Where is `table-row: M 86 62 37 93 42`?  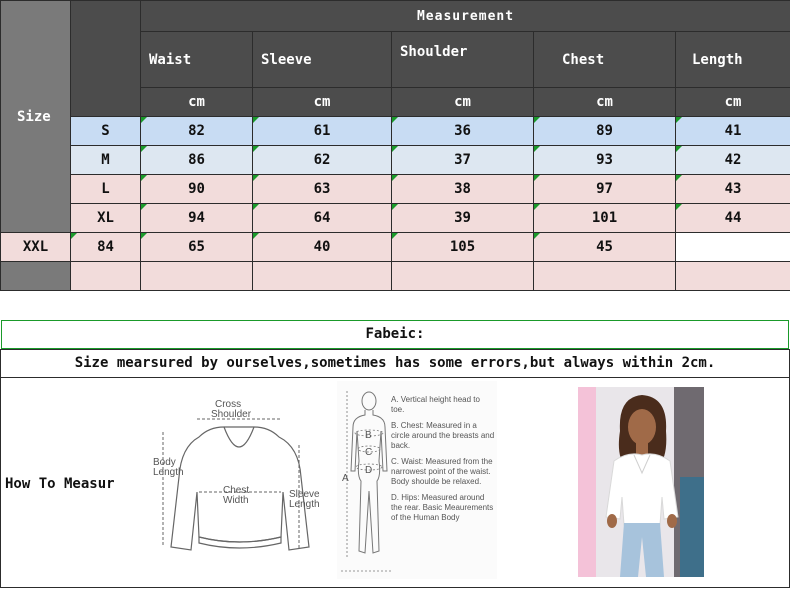
table-row: M 86 62 37 93 42 is located at coordinates (395, 160).